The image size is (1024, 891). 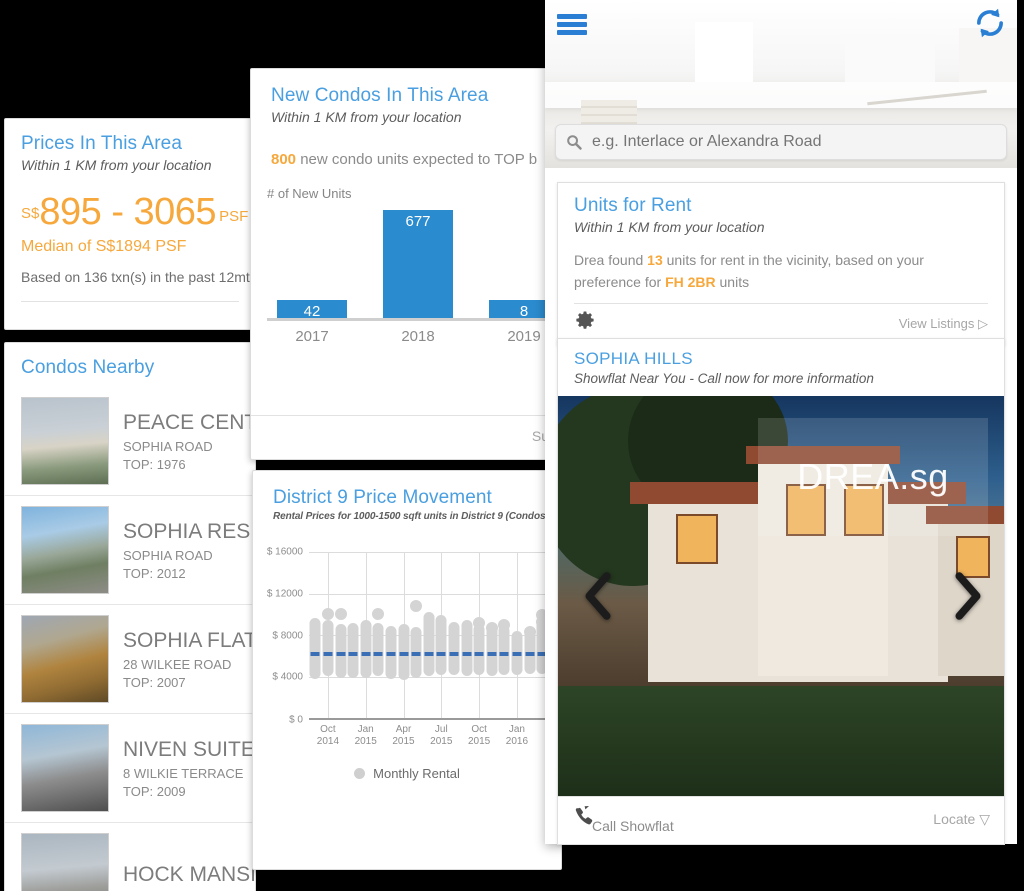 What do you see at coordinates (961, 819) in the screenshot?
I see `locate-button: Locate ▽` at bounding box center [961, 819].